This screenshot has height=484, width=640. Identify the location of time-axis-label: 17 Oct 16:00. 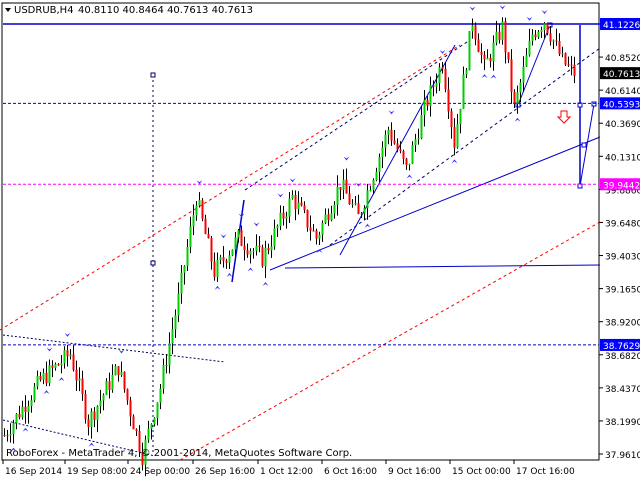
(545, 472).